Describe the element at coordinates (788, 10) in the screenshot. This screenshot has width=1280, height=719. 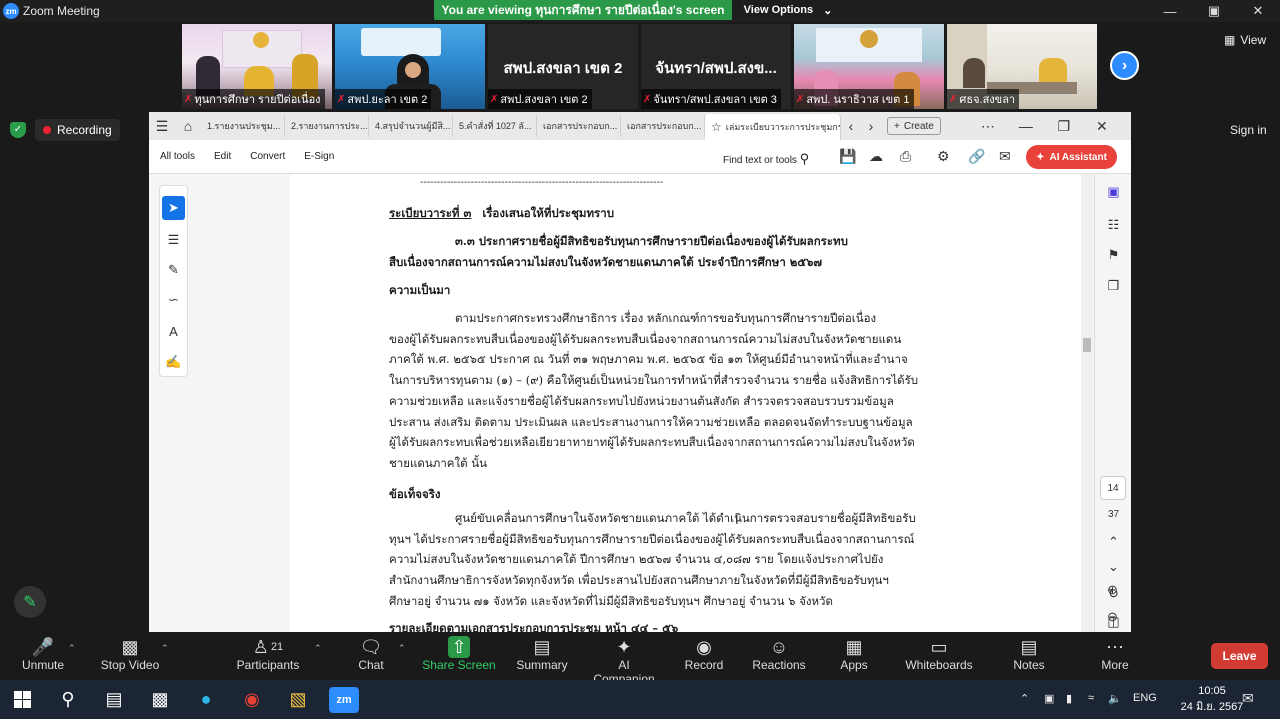
I see `view-options-button: View Options ⌄` at that location.